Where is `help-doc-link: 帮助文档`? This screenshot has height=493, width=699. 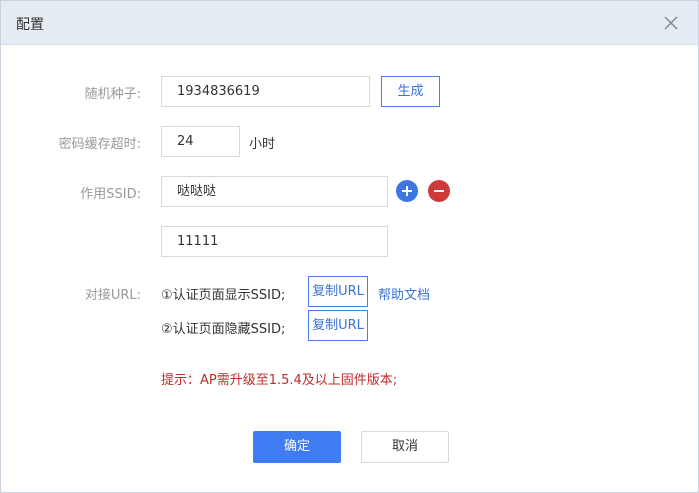 help-doc-link: 帮助文档 is located at coordinates (404, 293).